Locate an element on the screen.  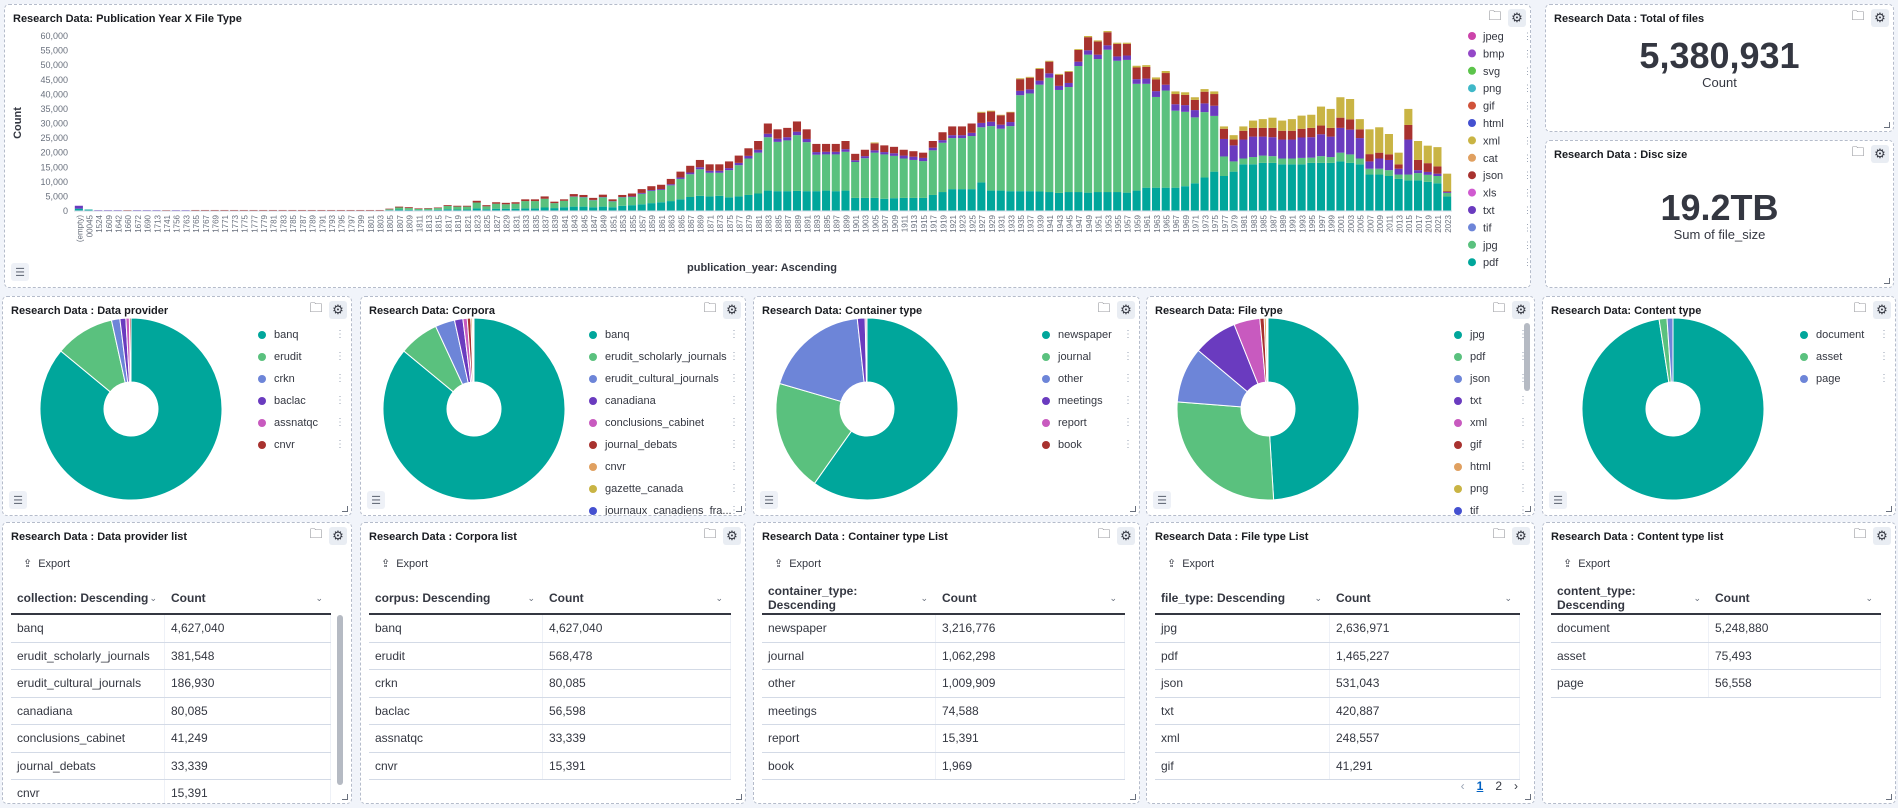
legend-item-json: json is located at coordinates (1472, 379).